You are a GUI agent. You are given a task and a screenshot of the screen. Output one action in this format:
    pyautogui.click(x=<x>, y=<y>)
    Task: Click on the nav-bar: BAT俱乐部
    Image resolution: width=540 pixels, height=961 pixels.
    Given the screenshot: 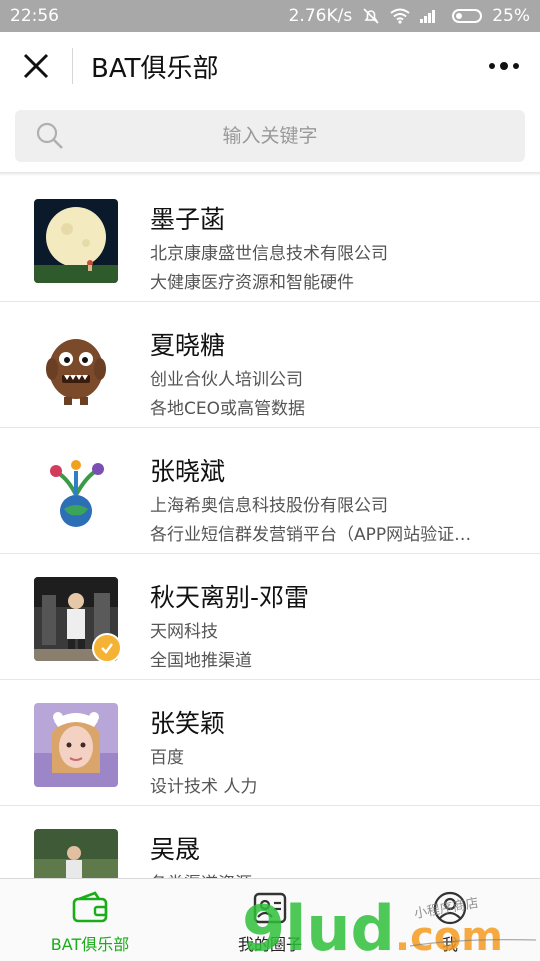 What is the action you would take?
    pyautogui.click(x=270, y=66)
    